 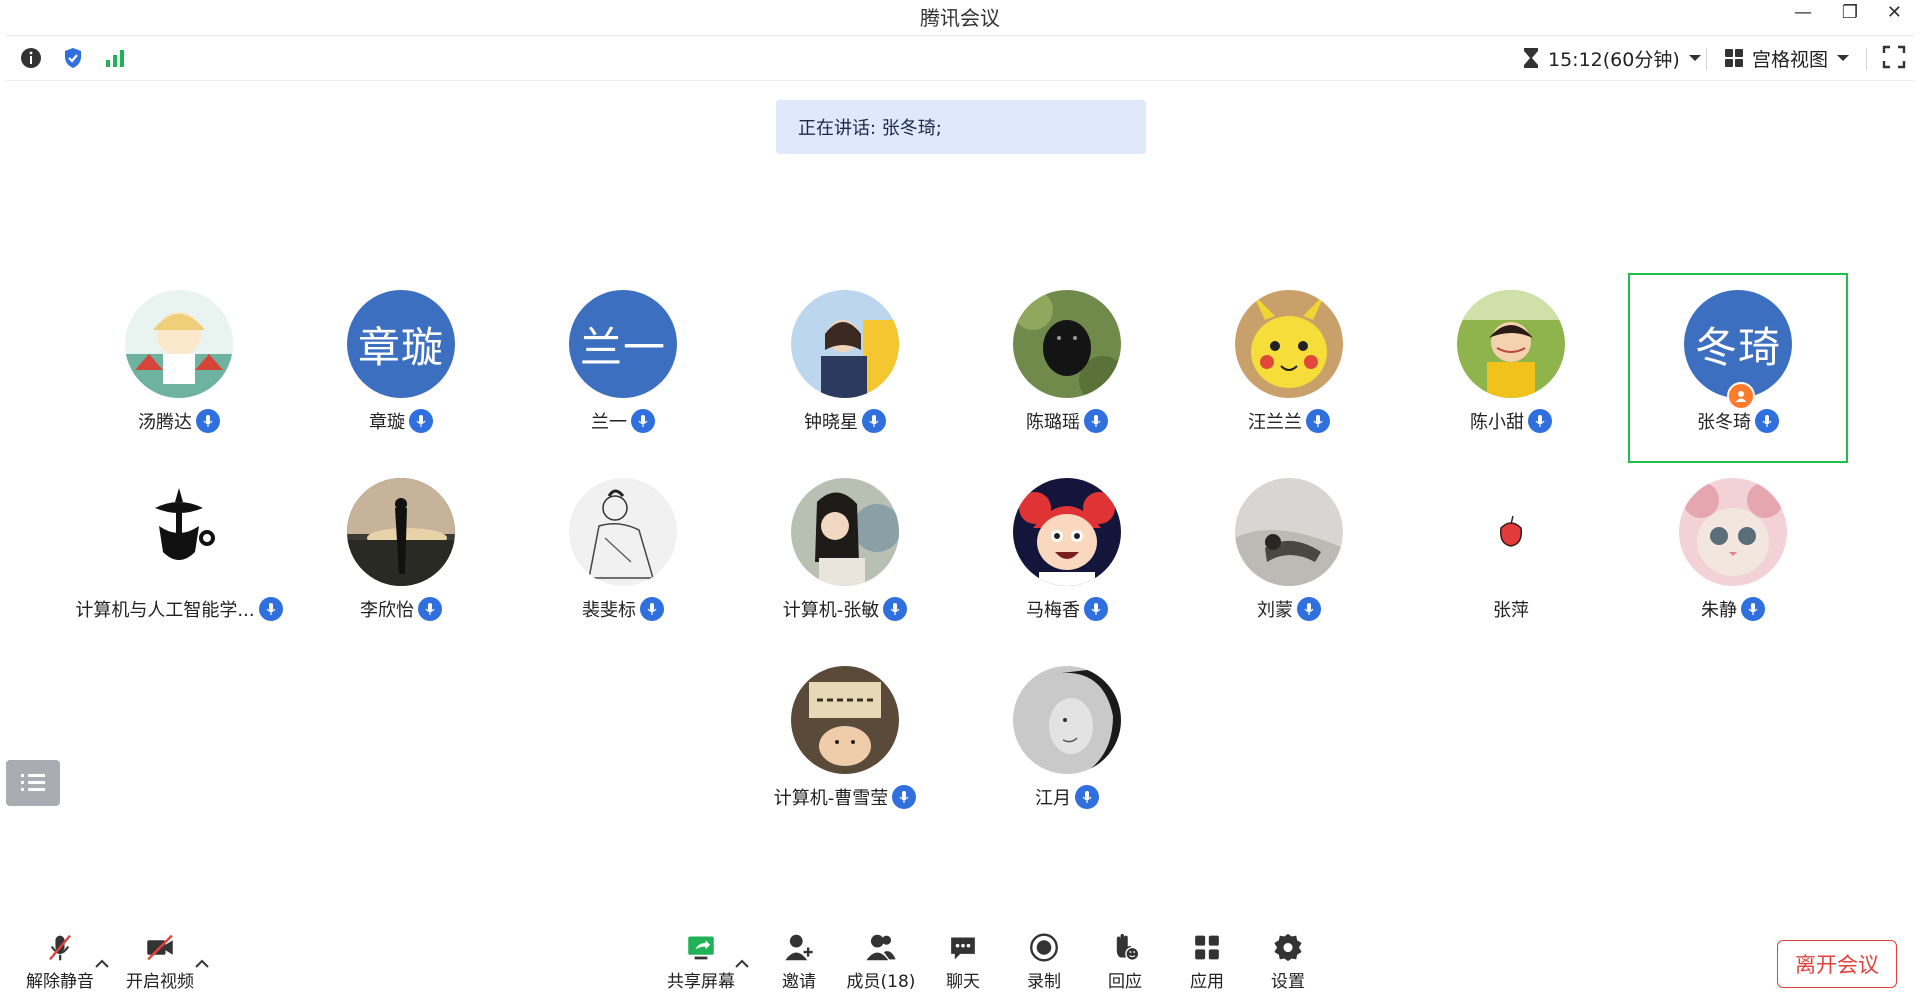 I want to click on record-label: 录制, so click(x=1044, y=982).